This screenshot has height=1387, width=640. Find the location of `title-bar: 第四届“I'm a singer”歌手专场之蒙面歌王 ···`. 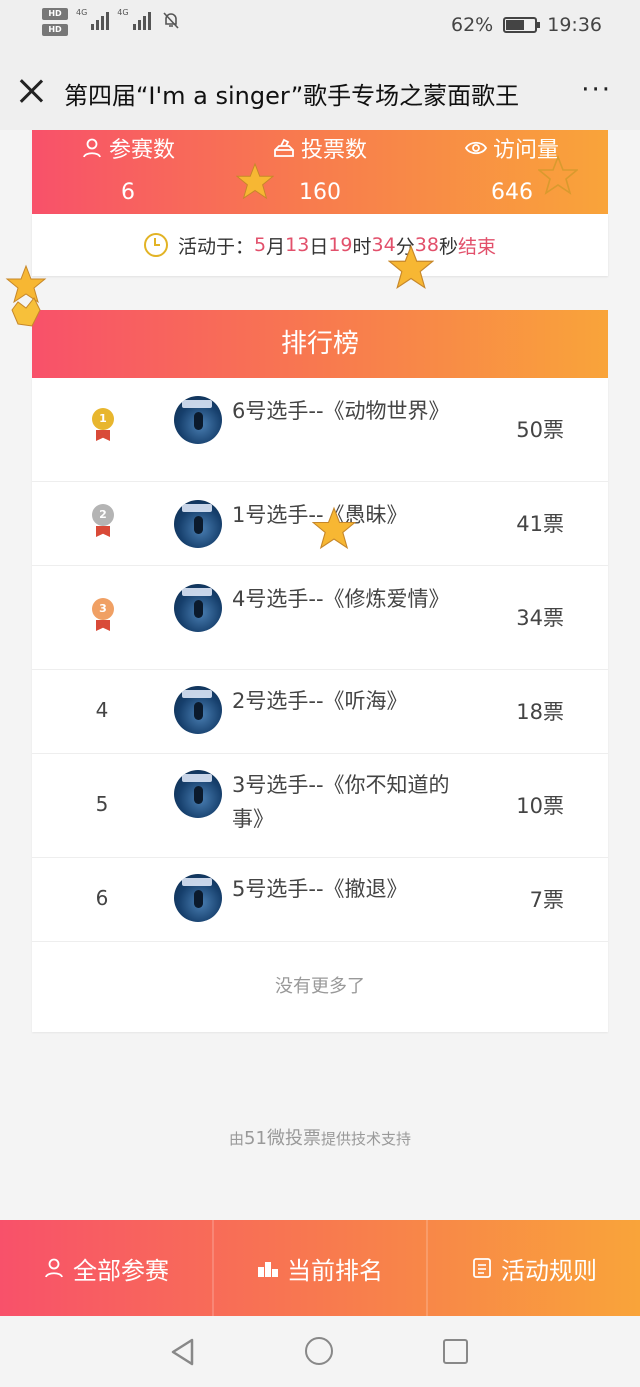

title-bar: 第四届“I'm a singer”歌手专场之蒙面歌王 ··· is located at coordinates (320, 91).